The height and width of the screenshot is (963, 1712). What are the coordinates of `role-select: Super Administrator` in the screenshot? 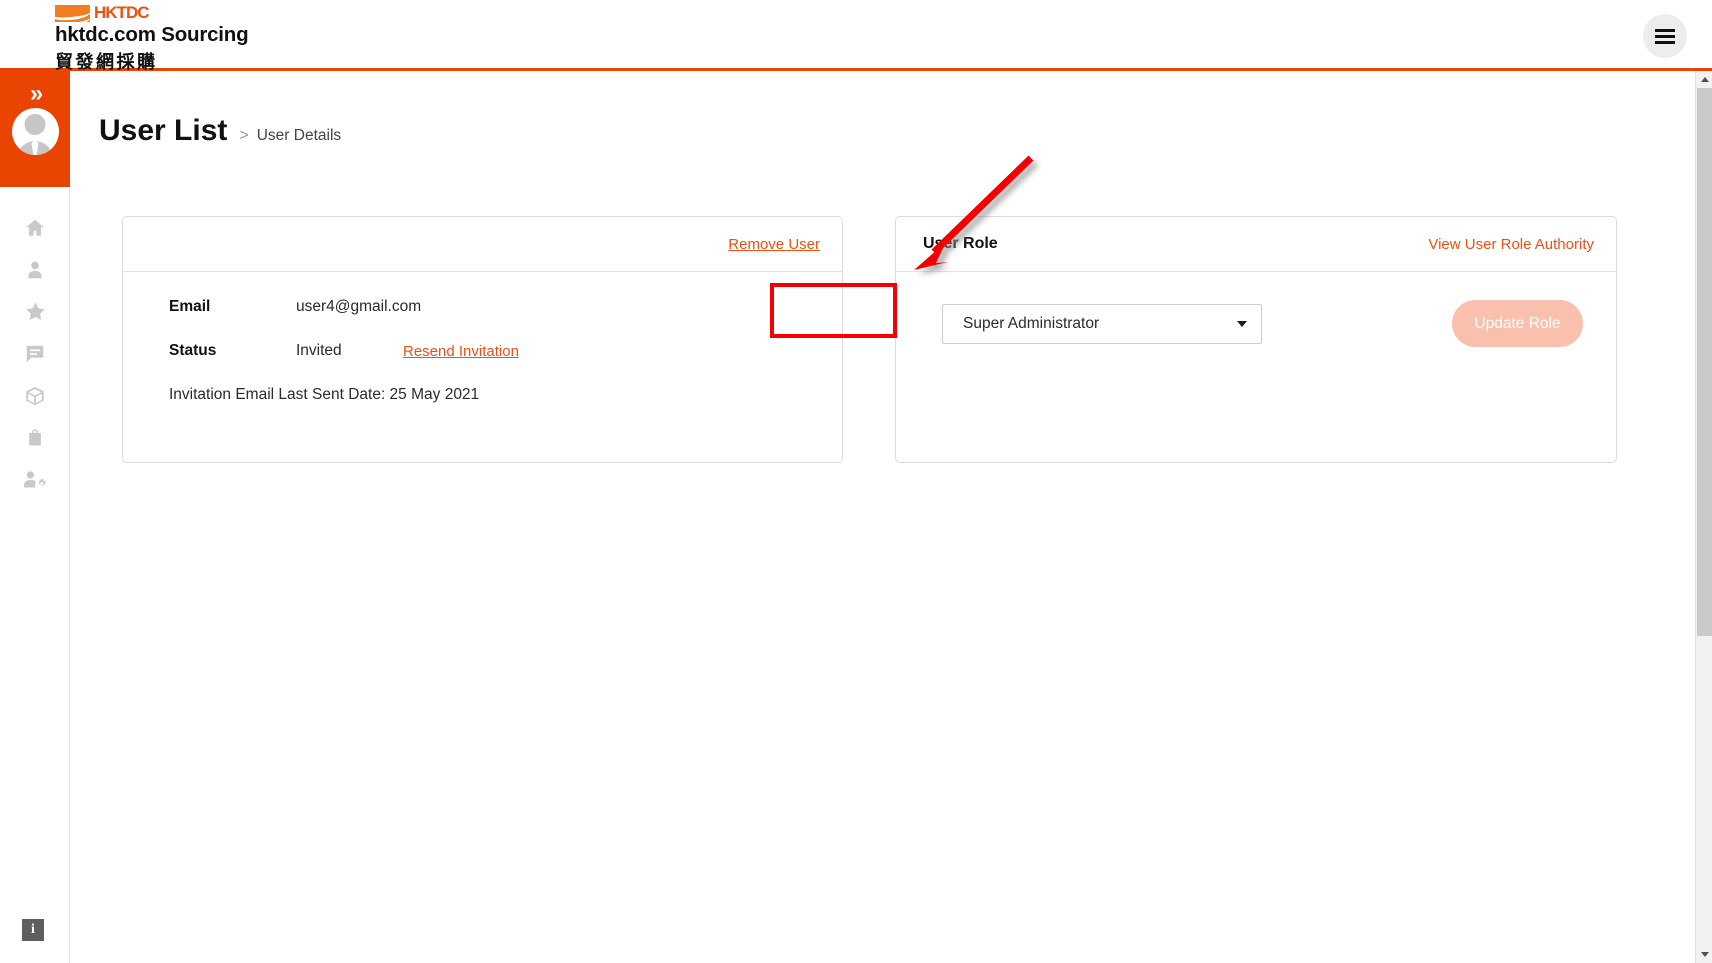 It's located at (1102, 323).